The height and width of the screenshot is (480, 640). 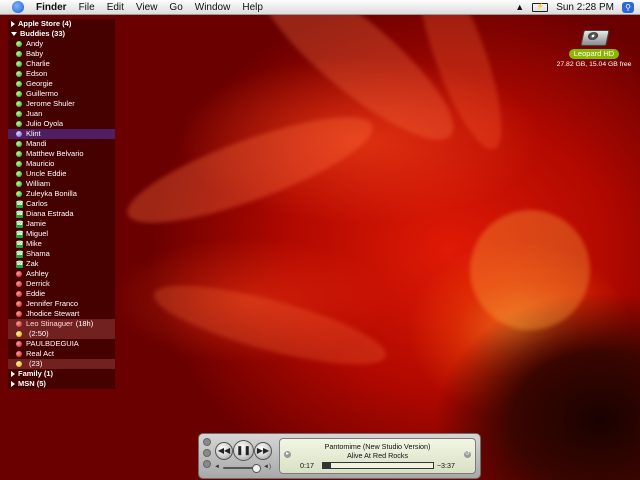 I want to click on buddy-row: Guillermo, so click(x=61, y=94).